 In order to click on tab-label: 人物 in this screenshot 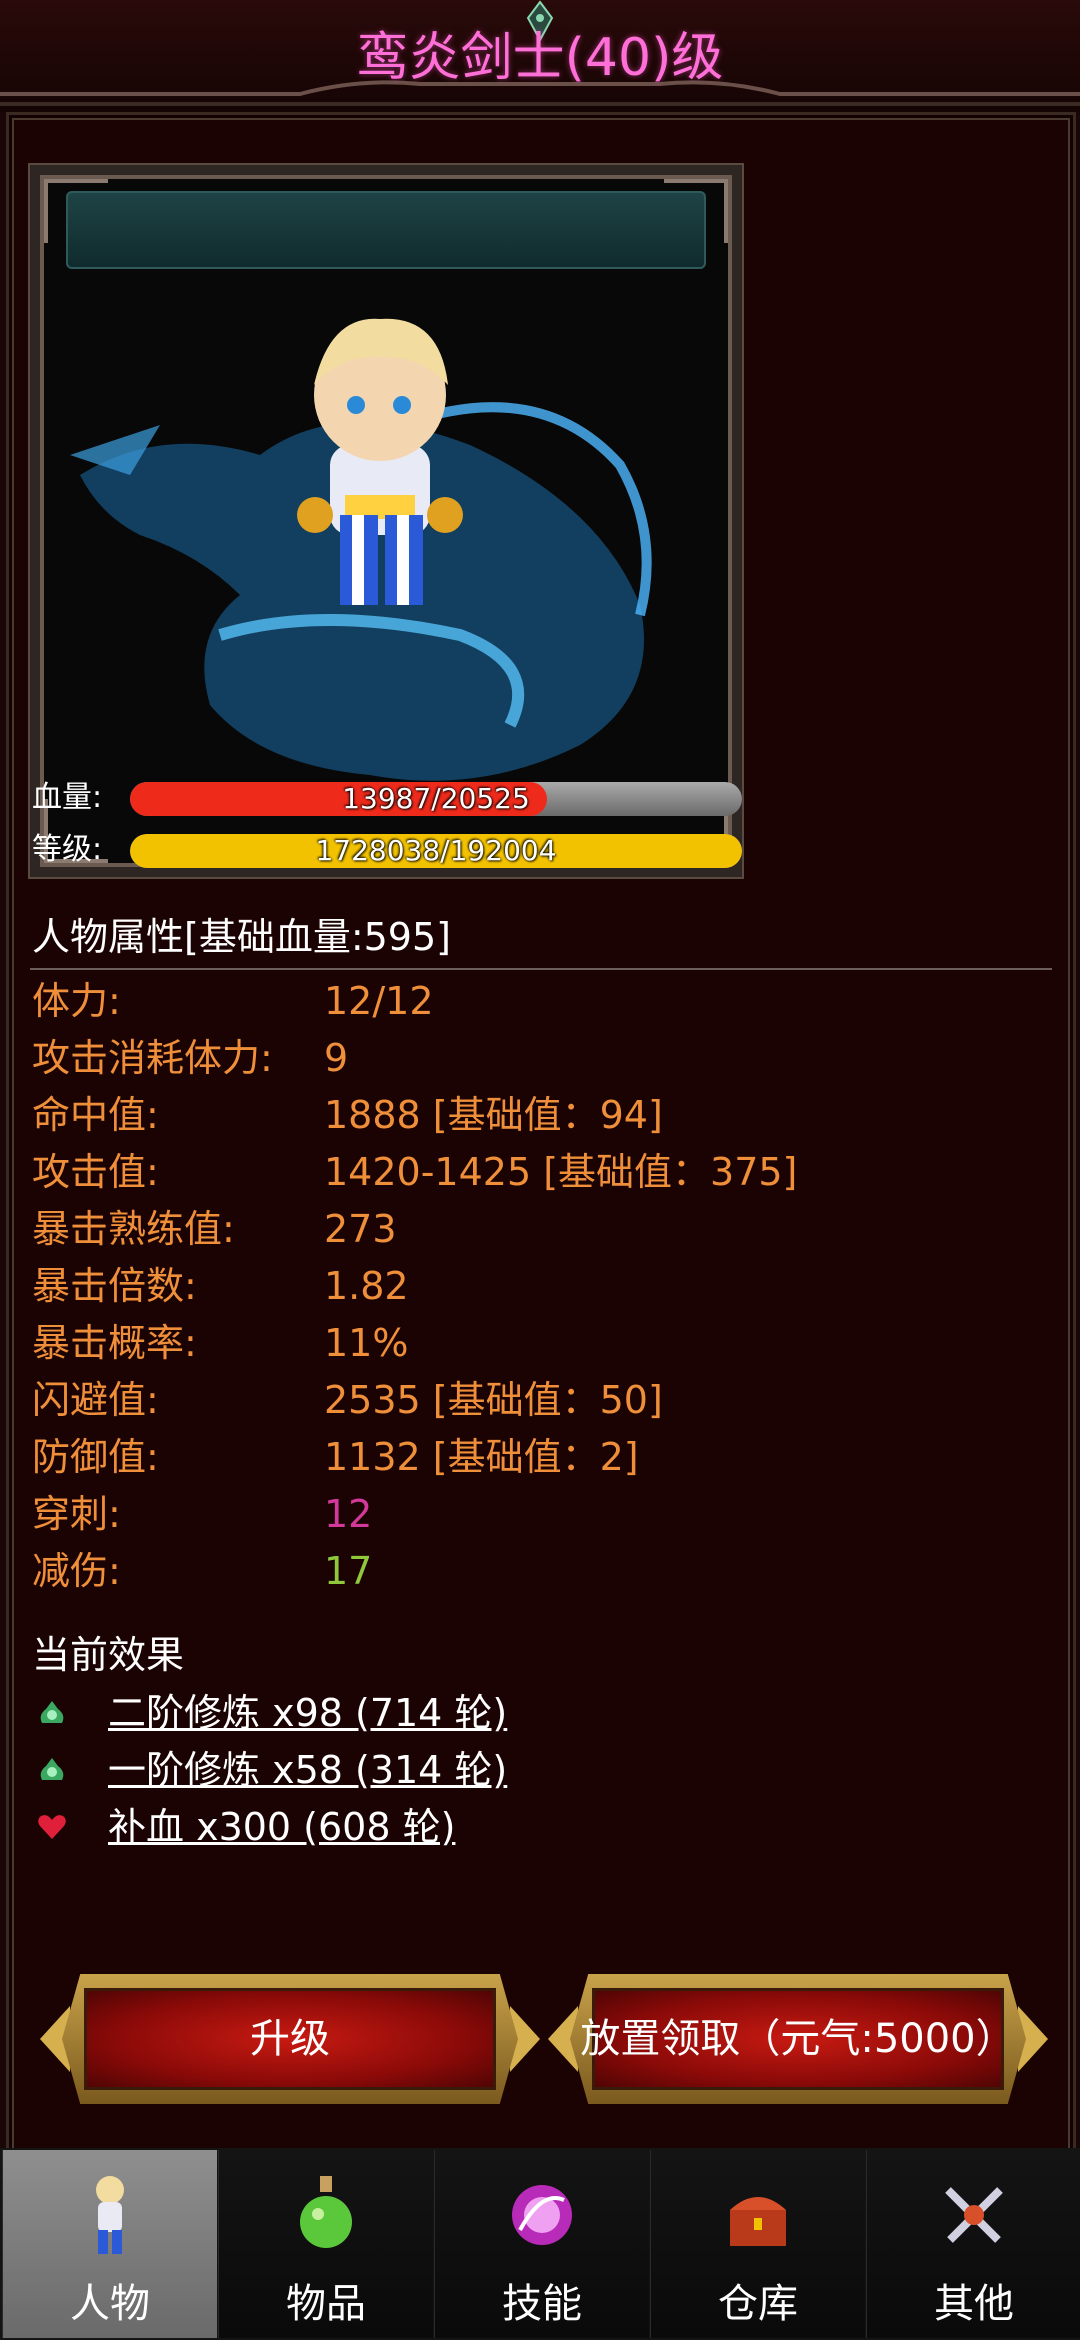, I will do `click(110, 2304)`.